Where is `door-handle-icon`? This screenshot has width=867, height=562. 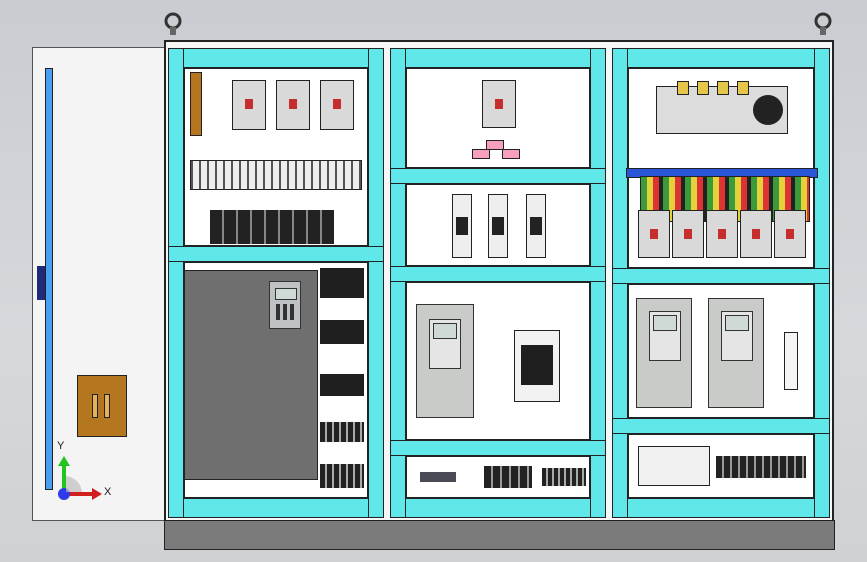 door-handle-icon is located at coordinates (41, 283).